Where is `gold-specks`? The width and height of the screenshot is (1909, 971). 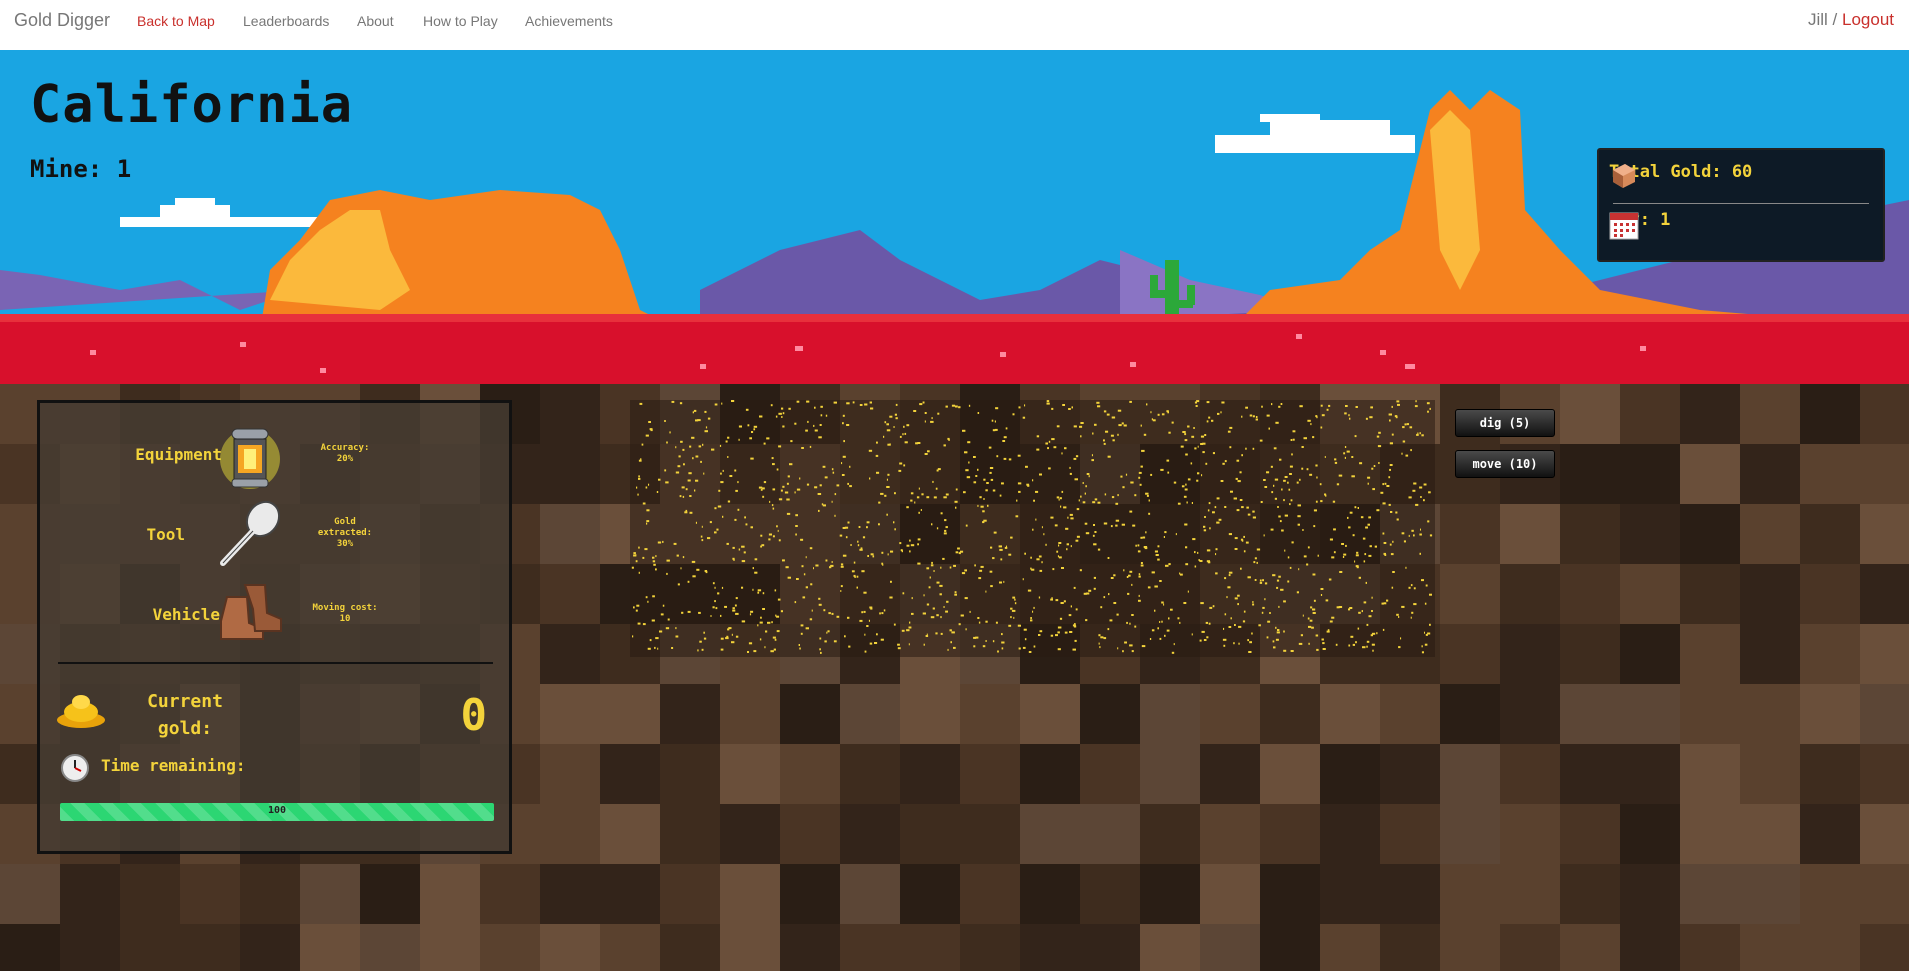
gold-specks is located at coordinates (1032, 527).